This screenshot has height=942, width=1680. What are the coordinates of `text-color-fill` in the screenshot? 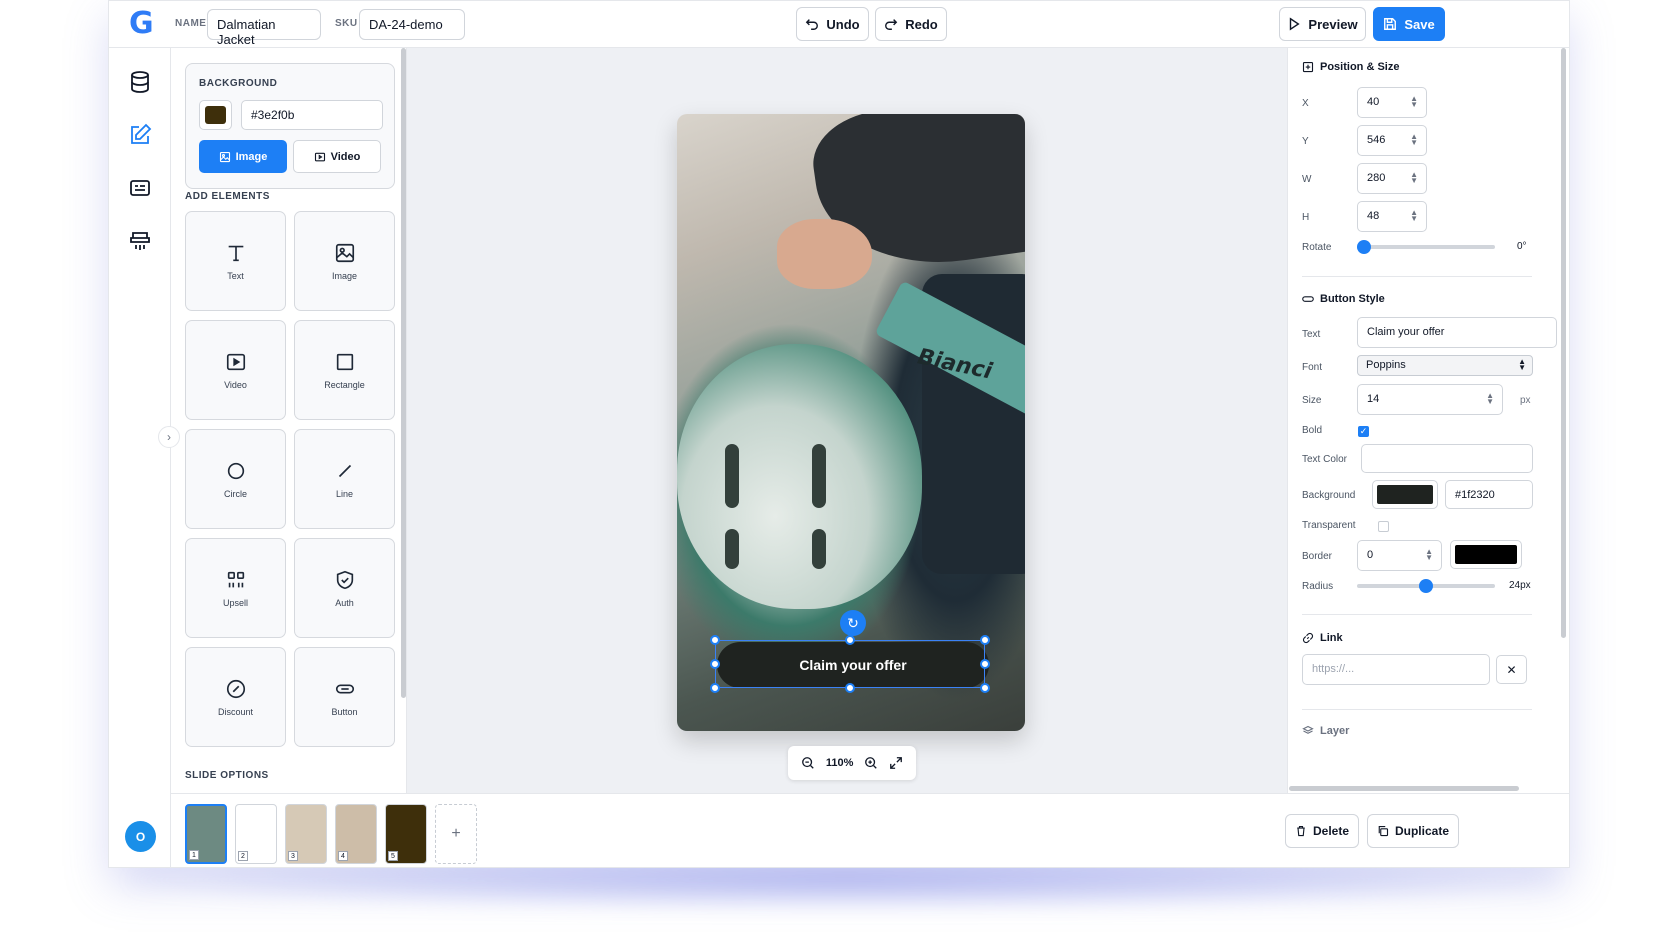 It's located at (1447, 458).